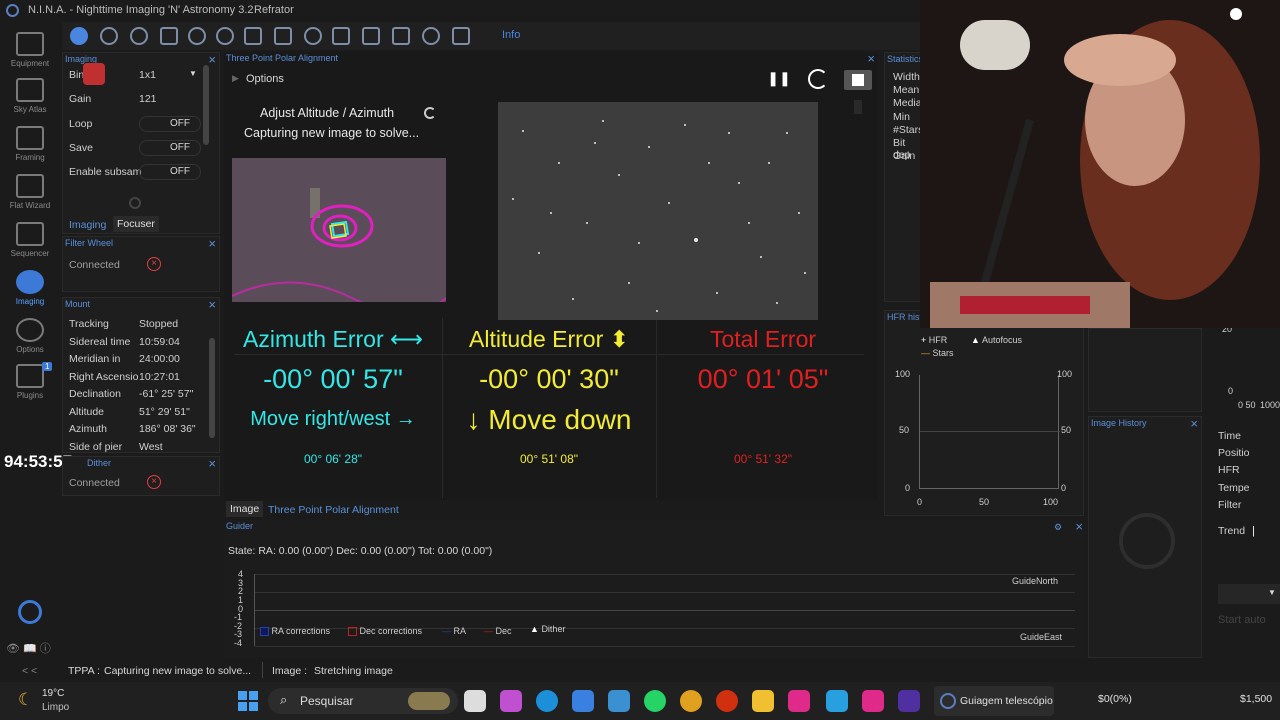  Describe the element at coordinates (94, 265) in the screenshot. I see `filter-wheel-status: Connected` at that location.